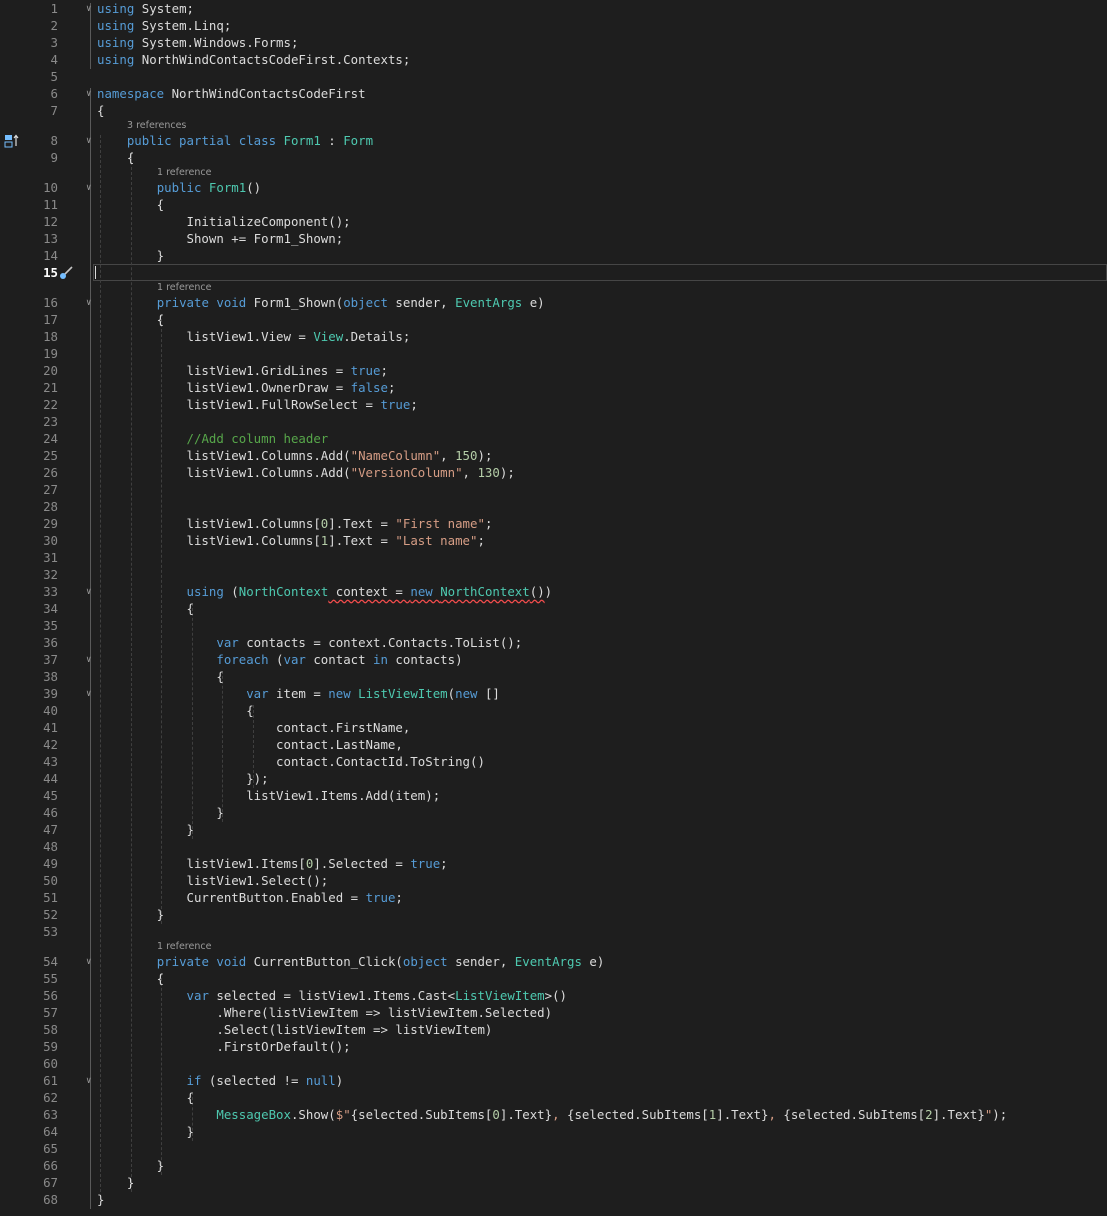 The image size is (1107, 1216). I want to click on code-line: 65, so click(553, 1149).